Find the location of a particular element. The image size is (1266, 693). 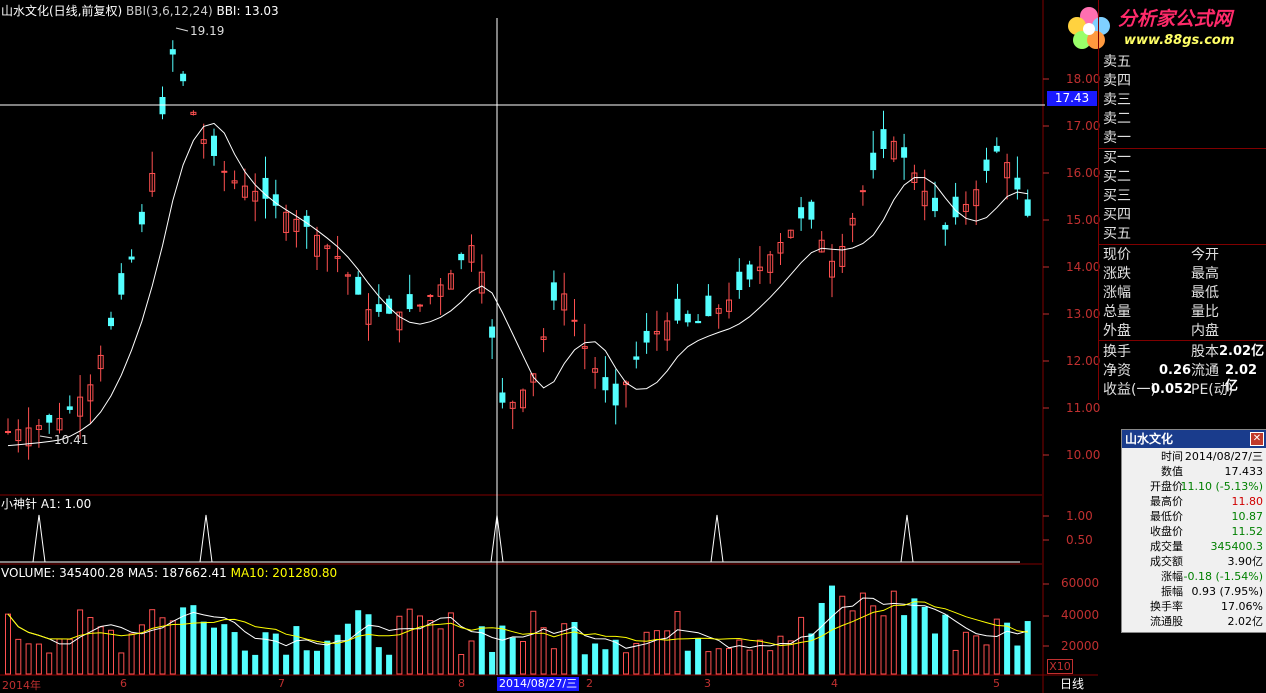

info-row-value: 2.02亿 is located at coordinates (1245, 621).